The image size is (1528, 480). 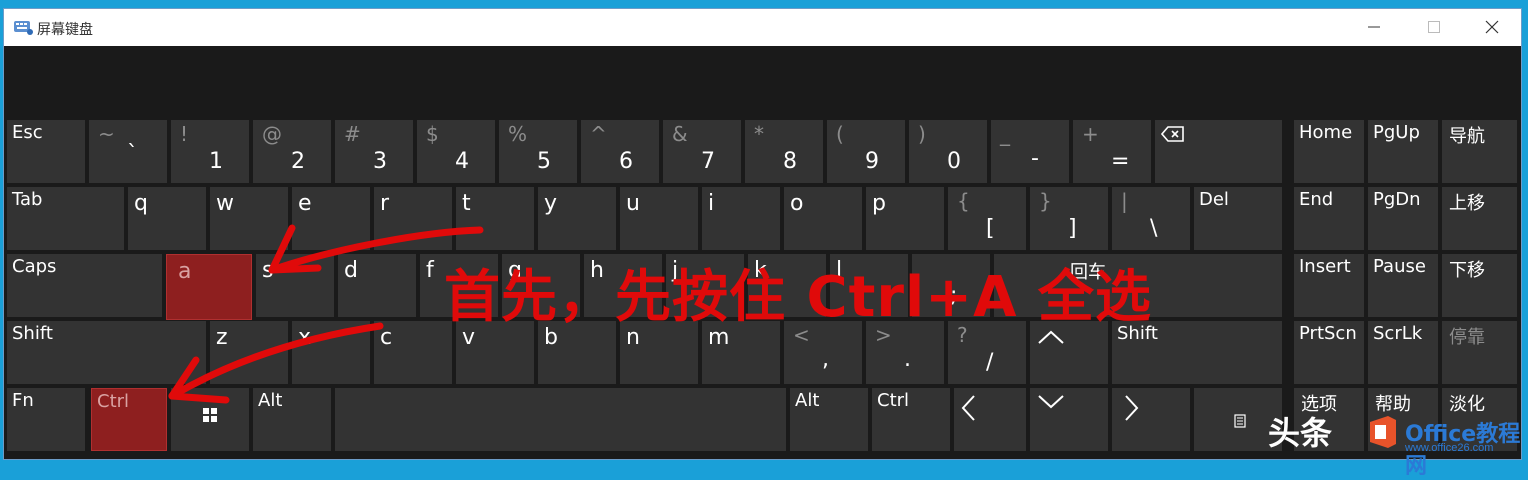 What do you see at coordinates (1300, 433) in the screenshot?
I see `watermark-source-text: 头条` at bounding box center [1300, 433].